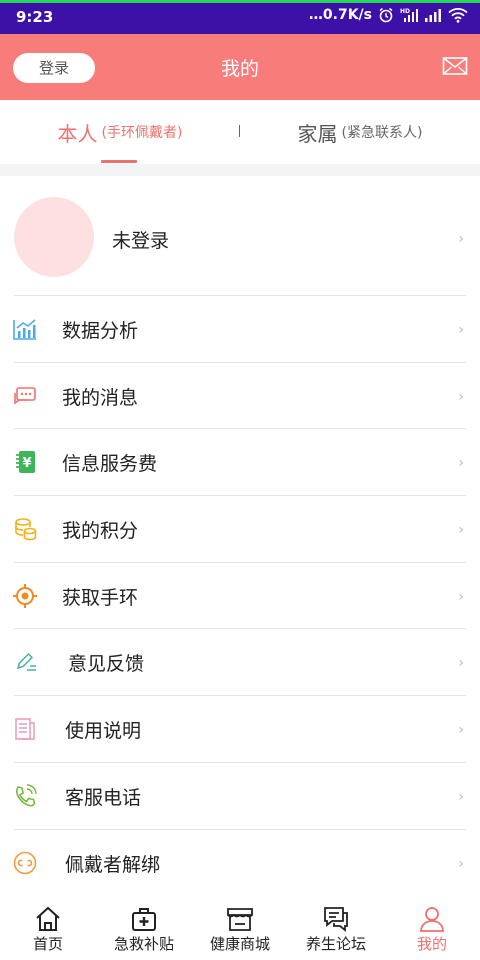  Describe the element at coordinates (77, 133) in the screenshot. I see `tab-self-label: 本人` at that location.